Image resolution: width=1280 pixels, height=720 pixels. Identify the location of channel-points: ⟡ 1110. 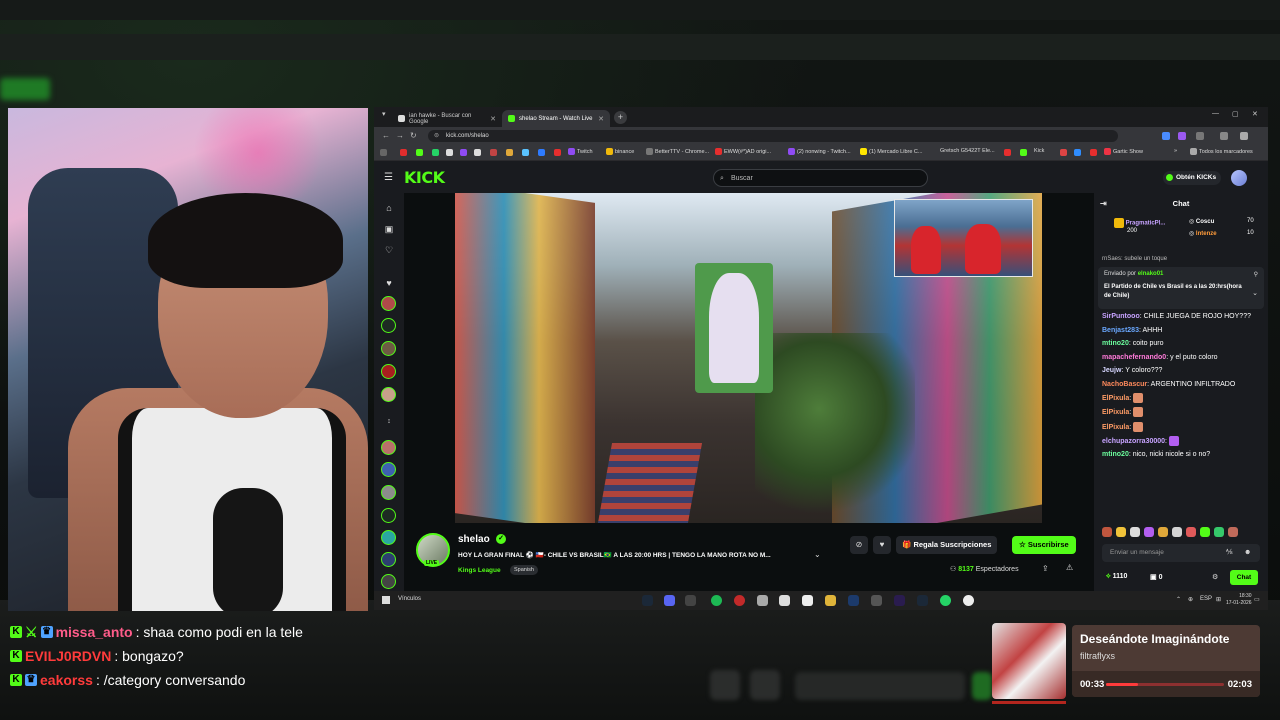
(1116, 577).